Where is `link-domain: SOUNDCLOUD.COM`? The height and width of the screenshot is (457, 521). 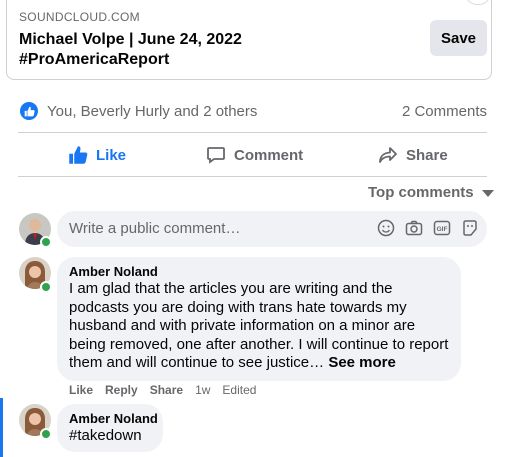
link-domain: SOUNDCLOUD.COM is located at coordinates (79, 17).